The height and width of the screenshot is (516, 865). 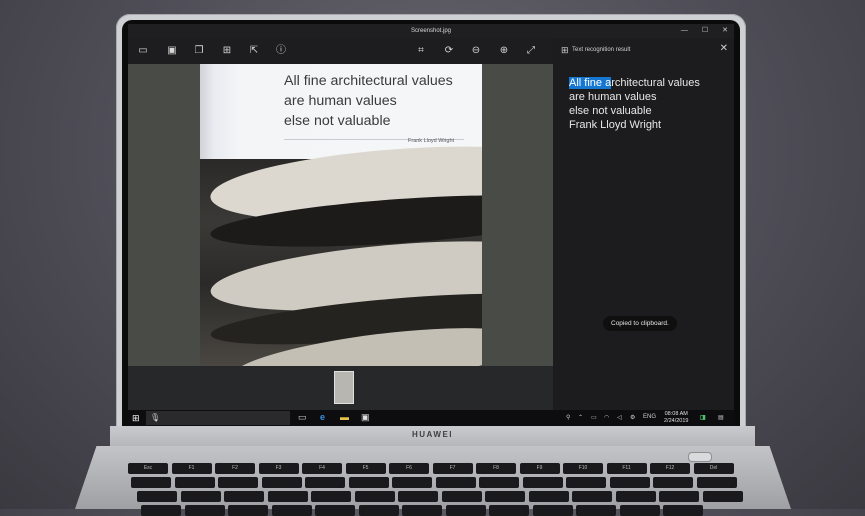 I want to click on chevron-up-icon: ⌃, so click(x=580, y=417).